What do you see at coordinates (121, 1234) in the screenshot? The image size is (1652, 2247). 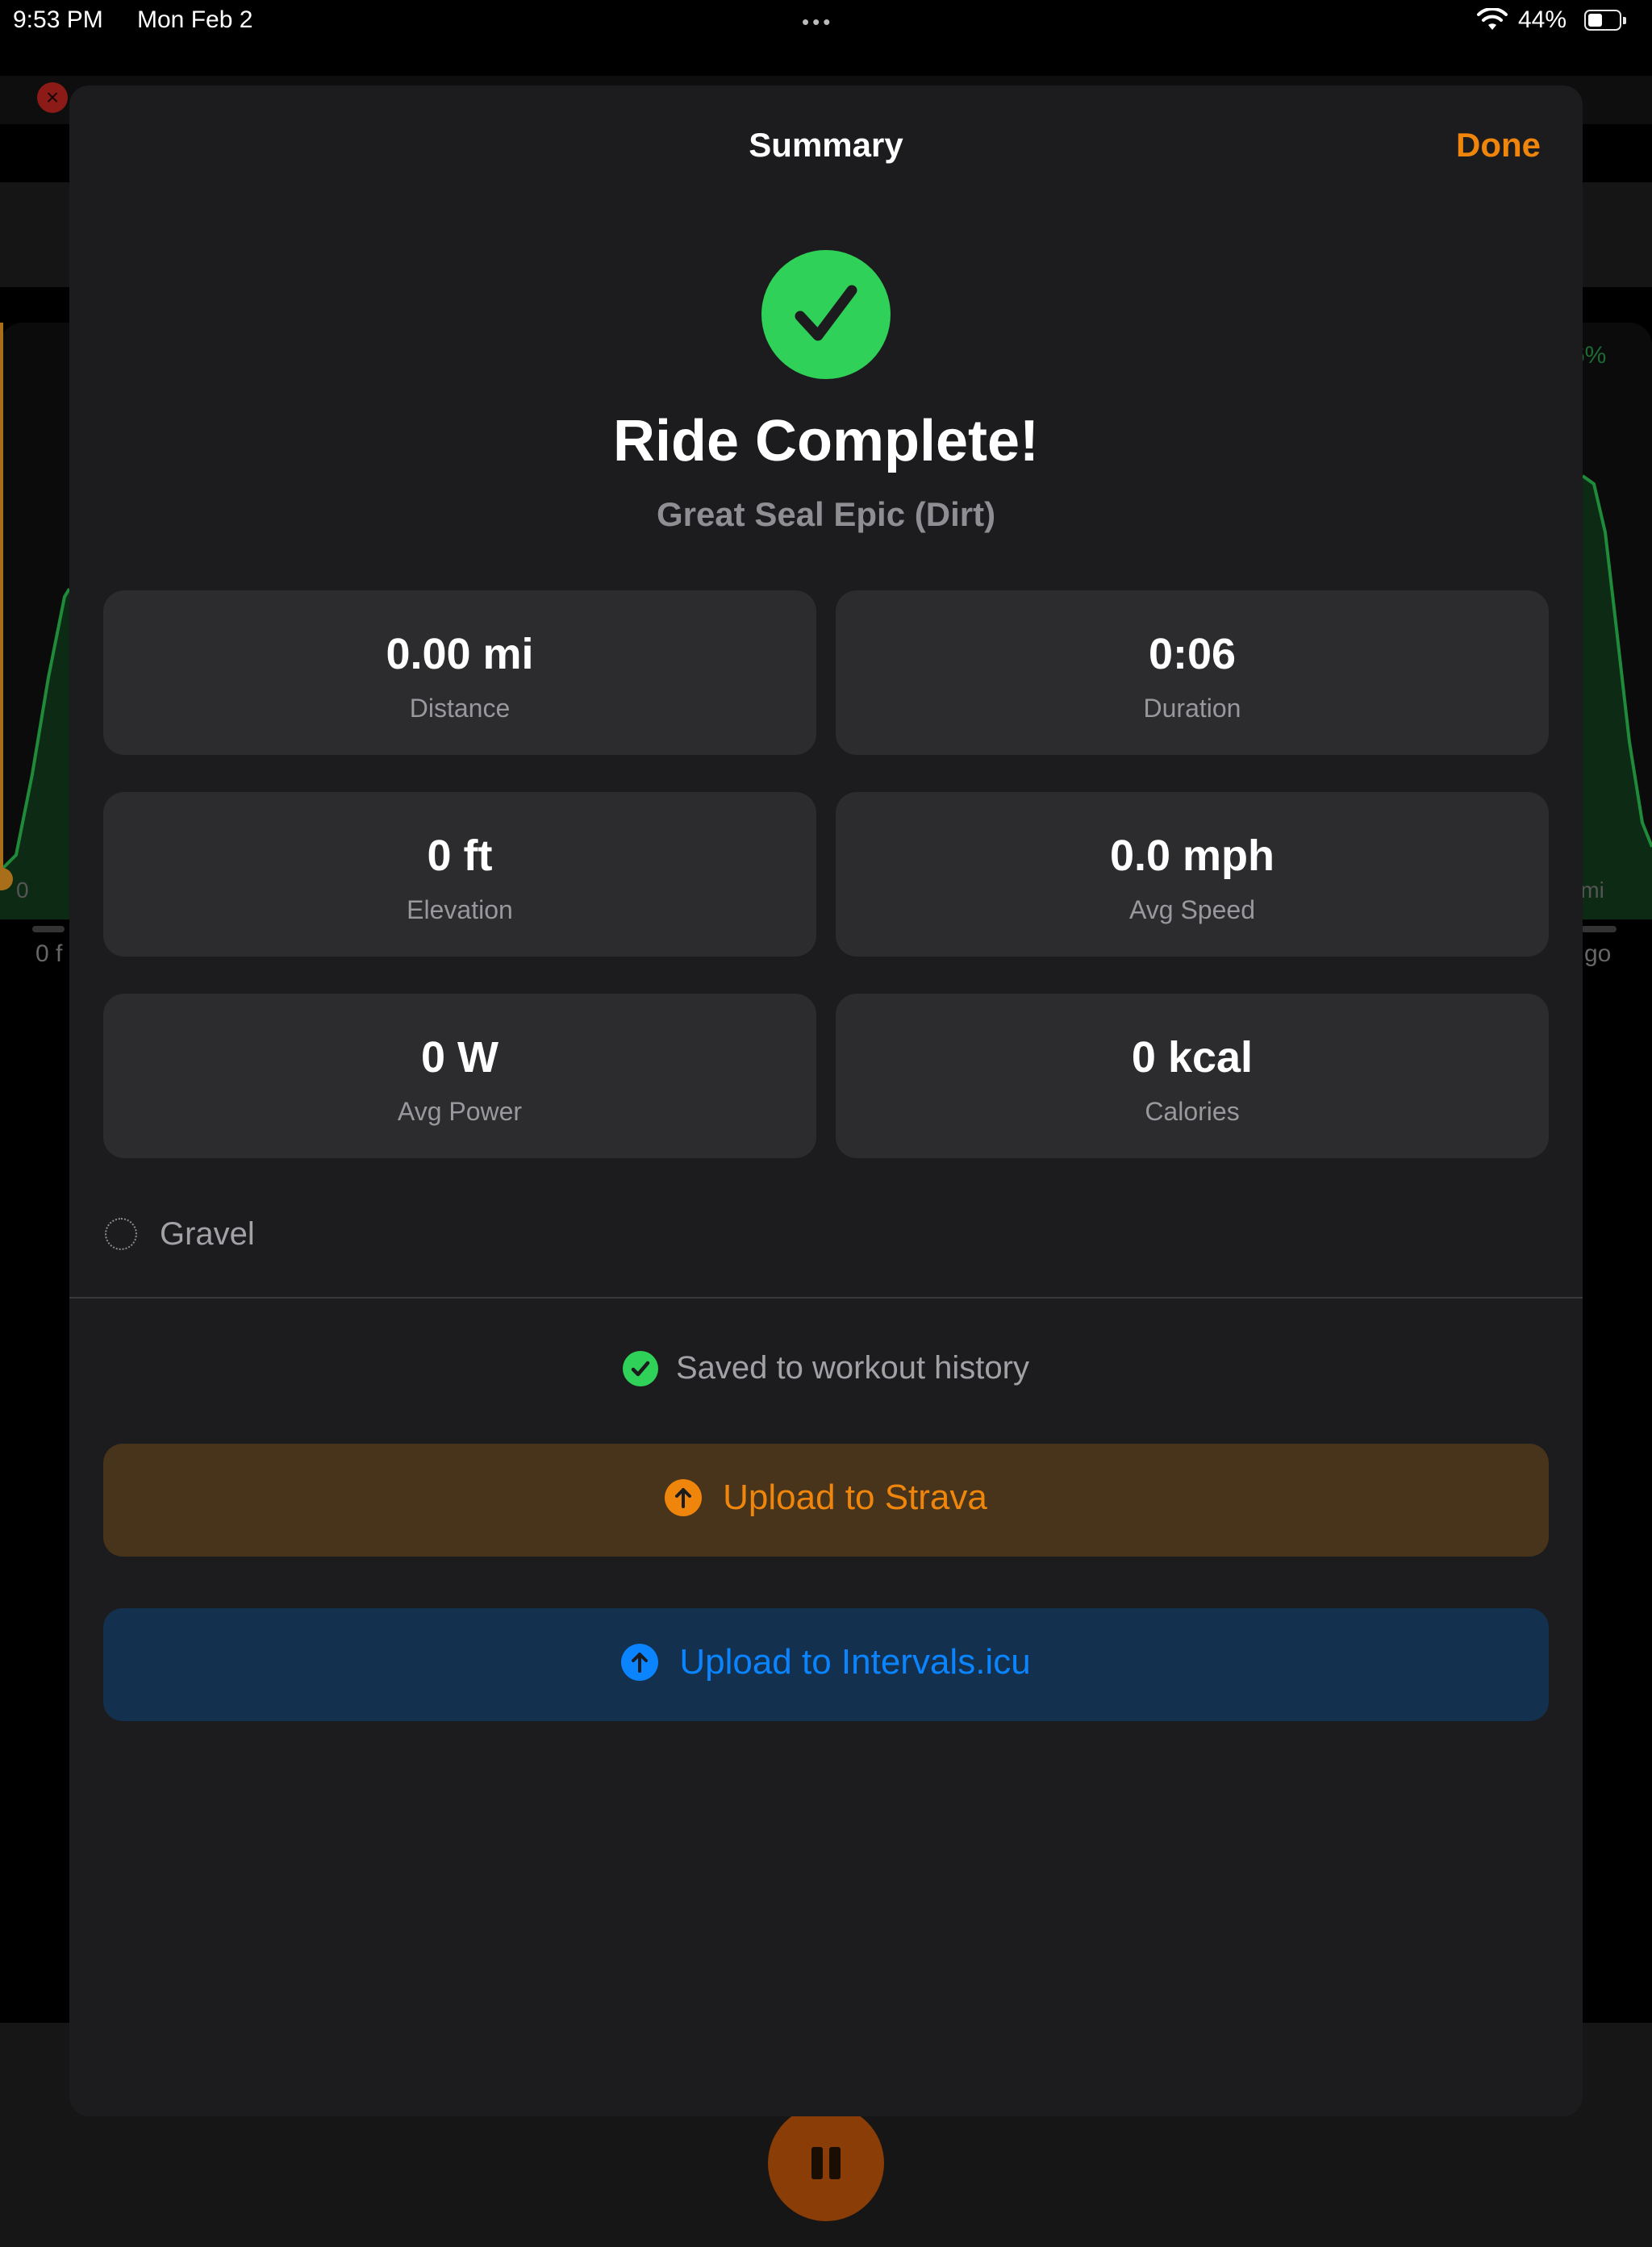 I see `radio-icon` at bounding box center [121, 1234].